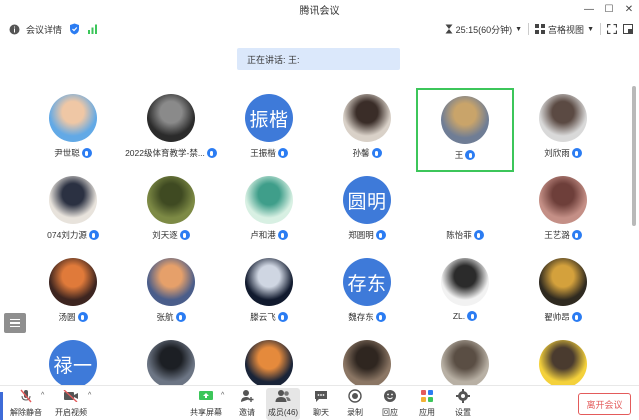 Image resolution: width=639 pixels, height=420 pixels. Describe the element at coordinates (355, 396) in the screenshot. I see `record-icon` at that location.